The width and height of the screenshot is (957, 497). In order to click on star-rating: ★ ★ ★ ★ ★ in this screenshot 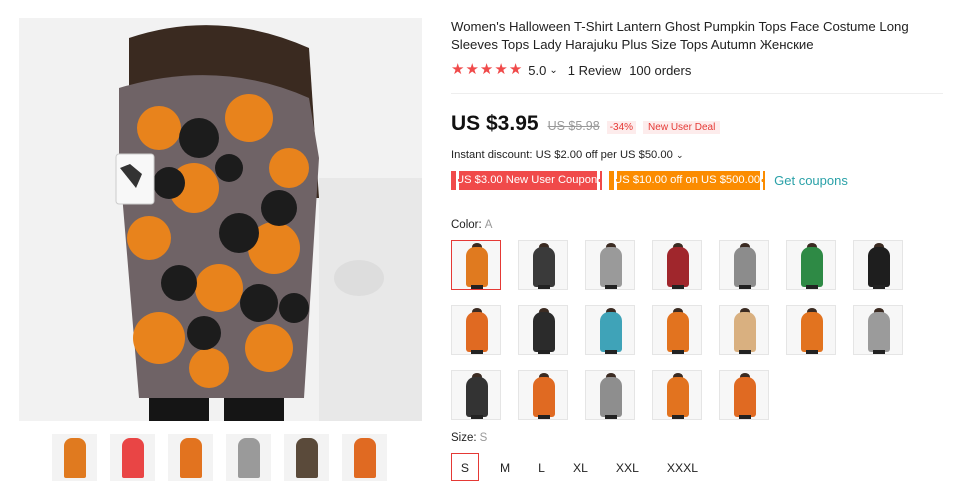, I will do `click(486, 70)`.